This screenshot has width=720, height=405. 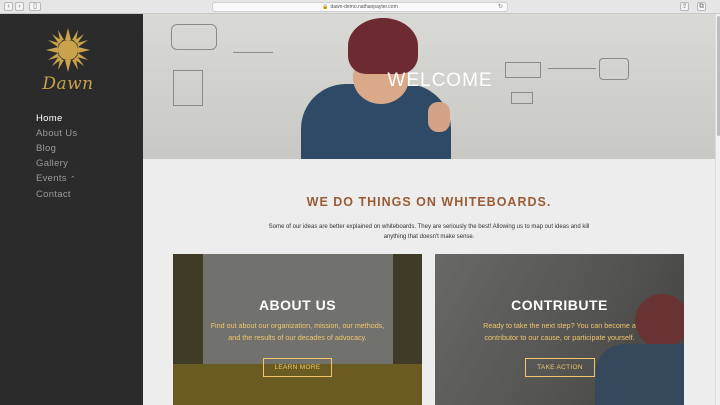 I want to click on hero-person-arm, so click(x=439, y=117).